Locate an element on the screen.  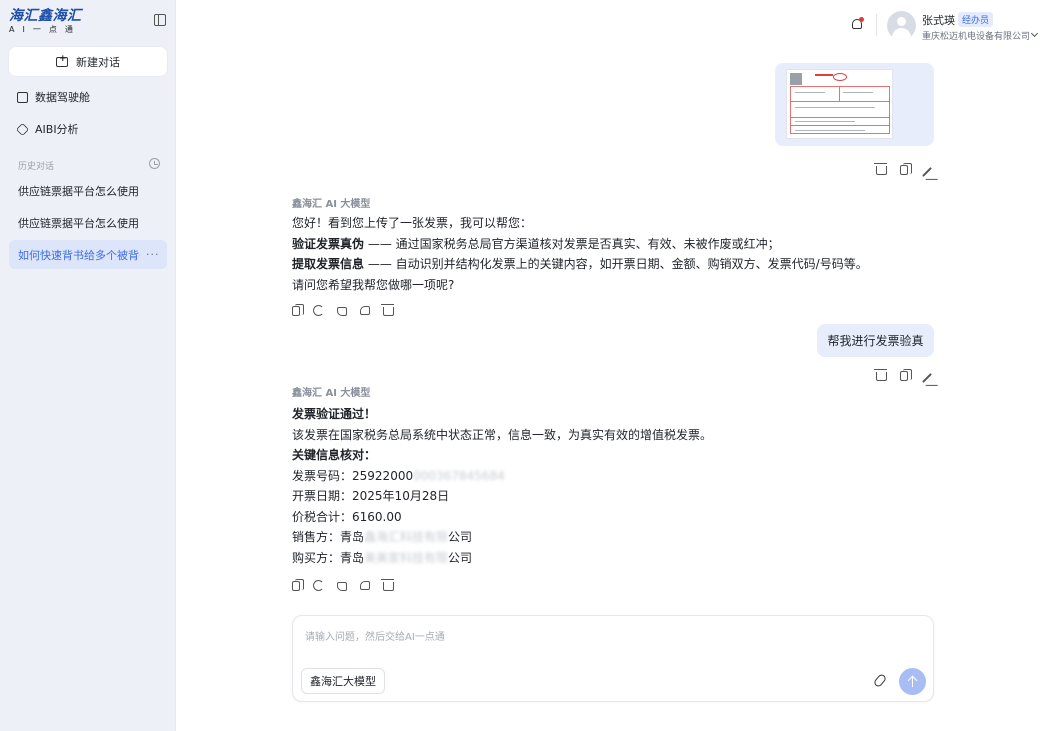
user-text-message: 帮我进行发票验真 is located at coordinates (875, 340).